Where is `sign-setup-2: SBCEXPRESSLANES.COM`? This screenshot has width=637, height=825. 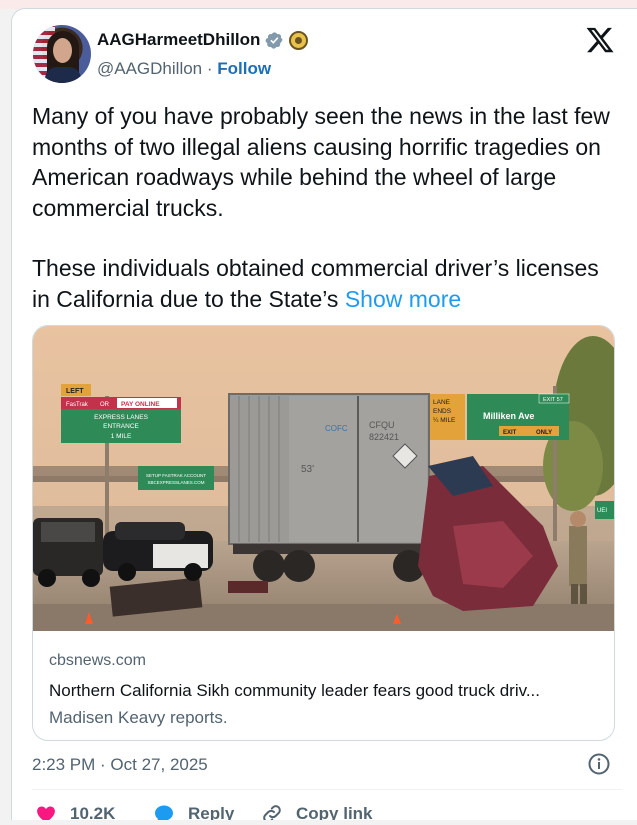
sign-setup-2: SBCEXPRESSLANES.COM is located at coordinates (175, 482).